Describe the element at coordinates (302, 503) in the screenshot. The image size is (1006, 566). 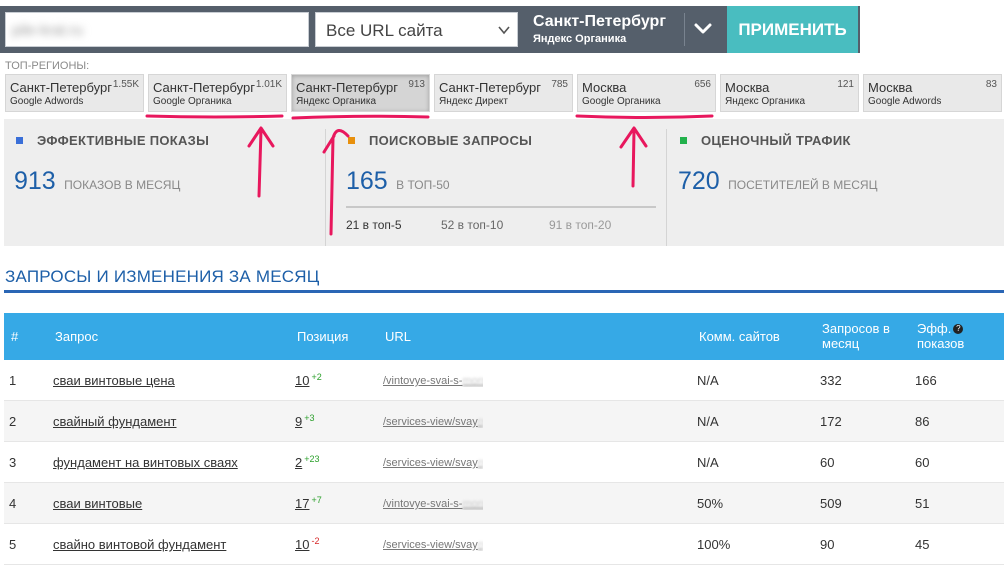
I see `position-link: 17` at that location.